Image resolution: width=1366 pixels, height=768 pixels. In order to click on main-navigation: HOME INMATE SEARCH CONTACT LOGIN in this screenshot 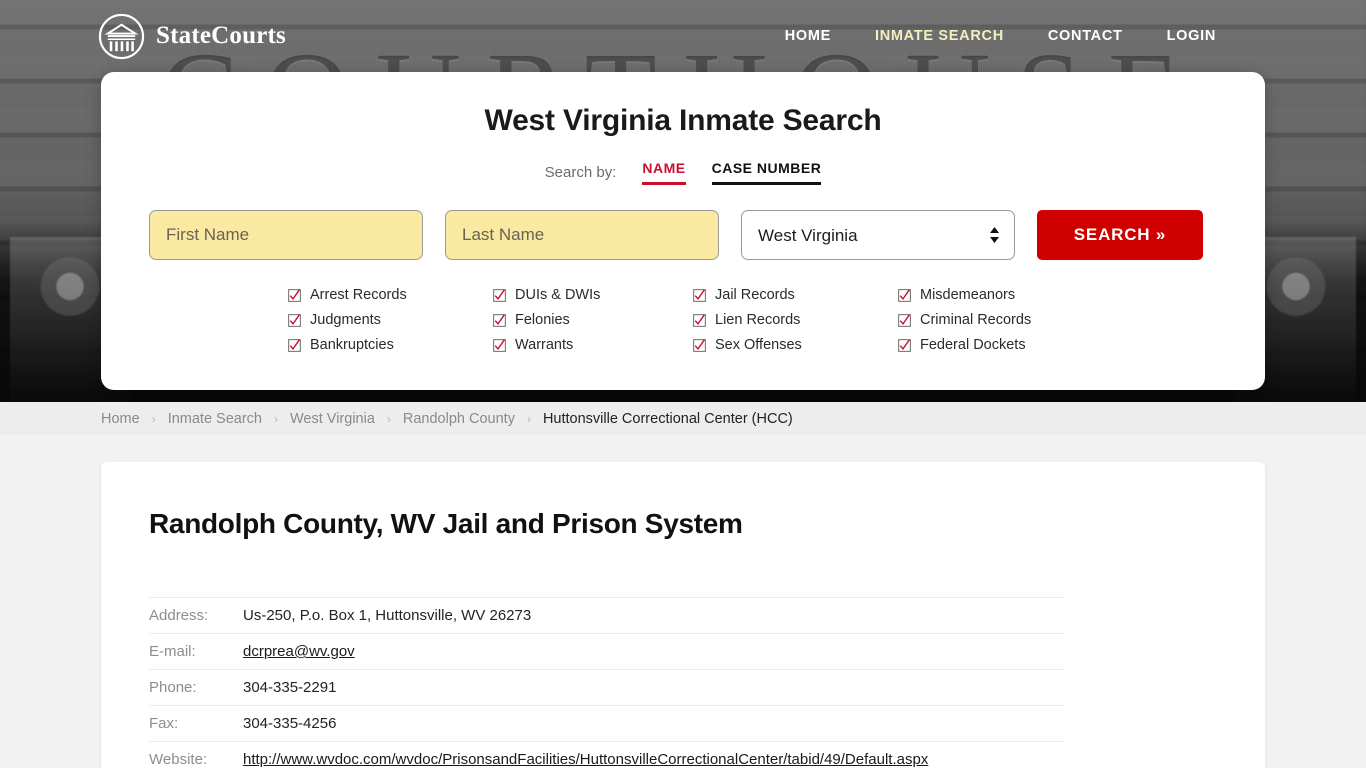, I will do `click(1000, 36)`.